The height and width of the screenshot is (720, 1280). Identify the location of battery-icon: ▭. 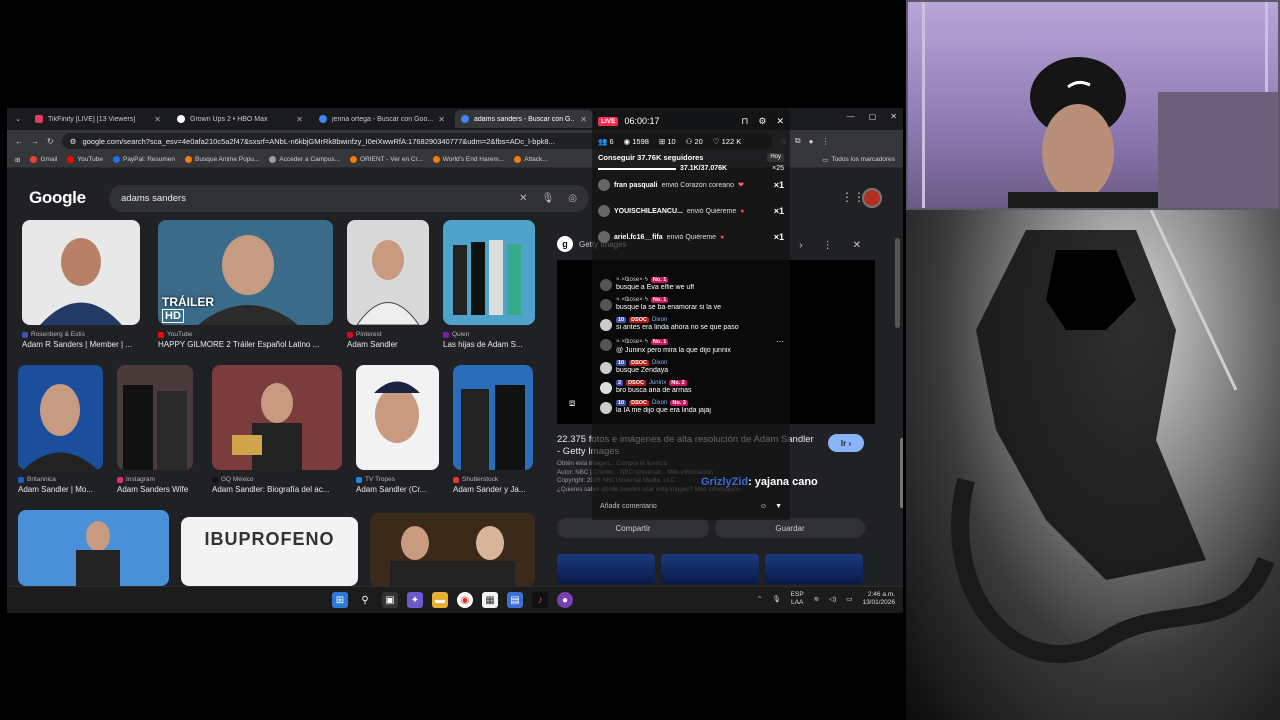
(849, 599).